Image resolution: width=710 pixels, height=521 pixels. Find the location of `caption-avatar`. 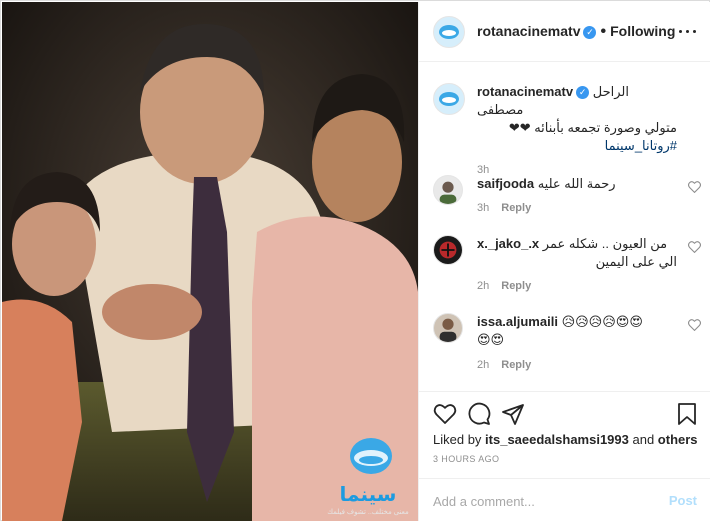

caption-avatar is located at coordinates (449, 99).